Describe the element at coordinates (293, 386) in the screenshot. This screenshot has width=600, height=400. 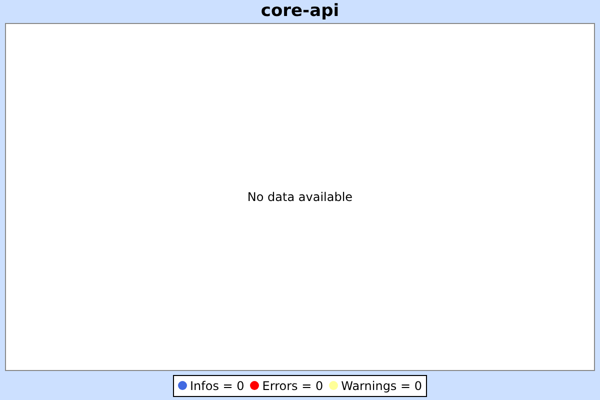
I see `legend-label: Errors = 0` at that location.